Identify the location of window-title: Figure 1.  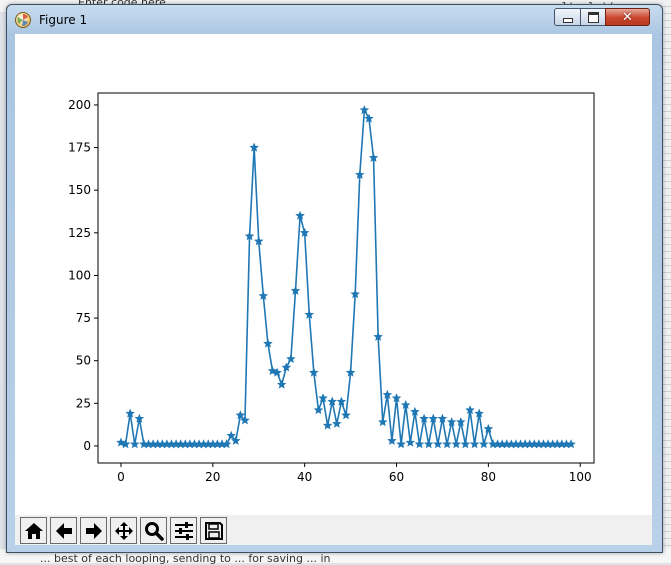
(63, 20).